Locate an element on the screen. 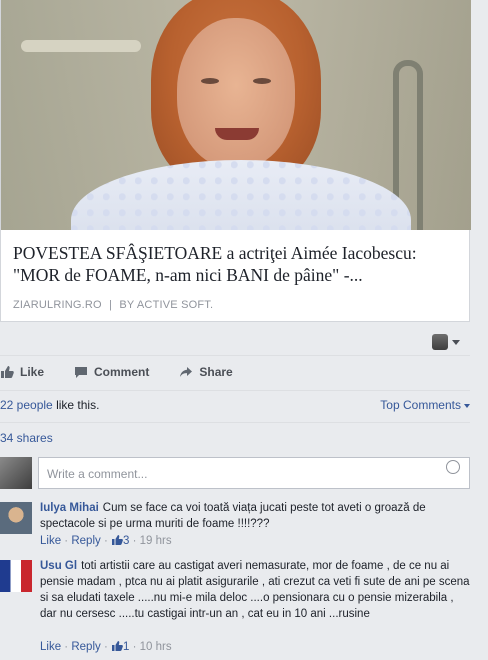  comment-author: Iulya Mihai is located at coordinates (69, 508).